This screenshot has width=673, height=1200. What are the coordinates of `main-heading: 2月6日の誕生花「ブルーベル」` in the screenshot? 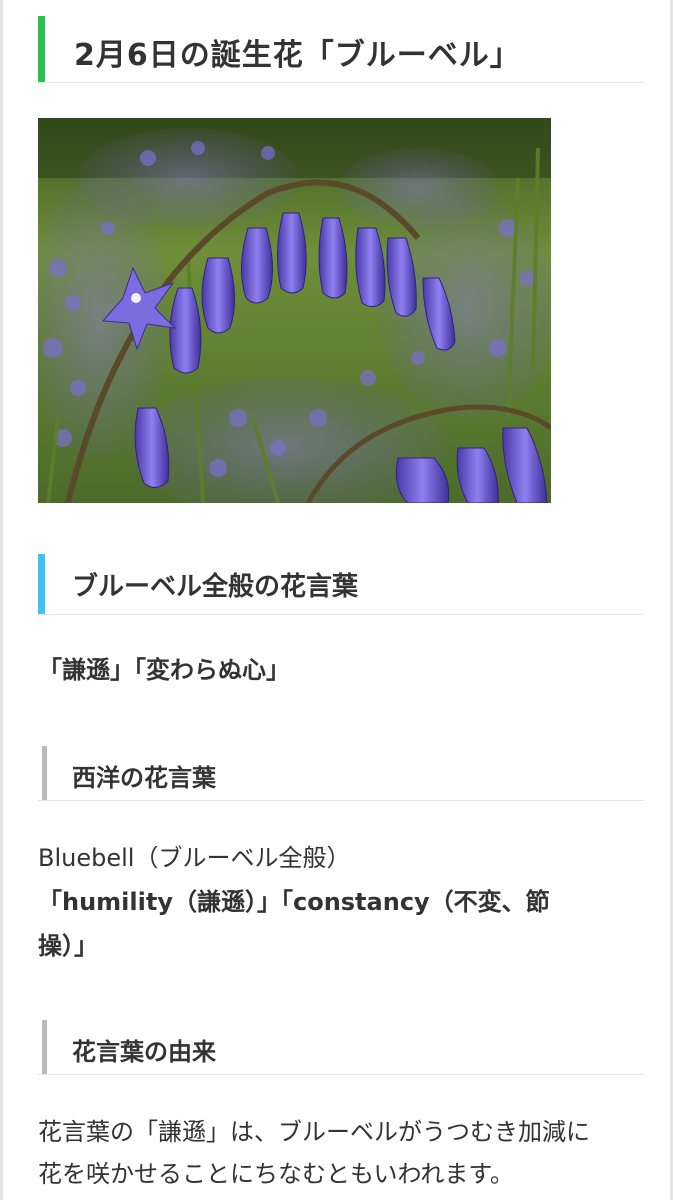 It's located at (341, 49).